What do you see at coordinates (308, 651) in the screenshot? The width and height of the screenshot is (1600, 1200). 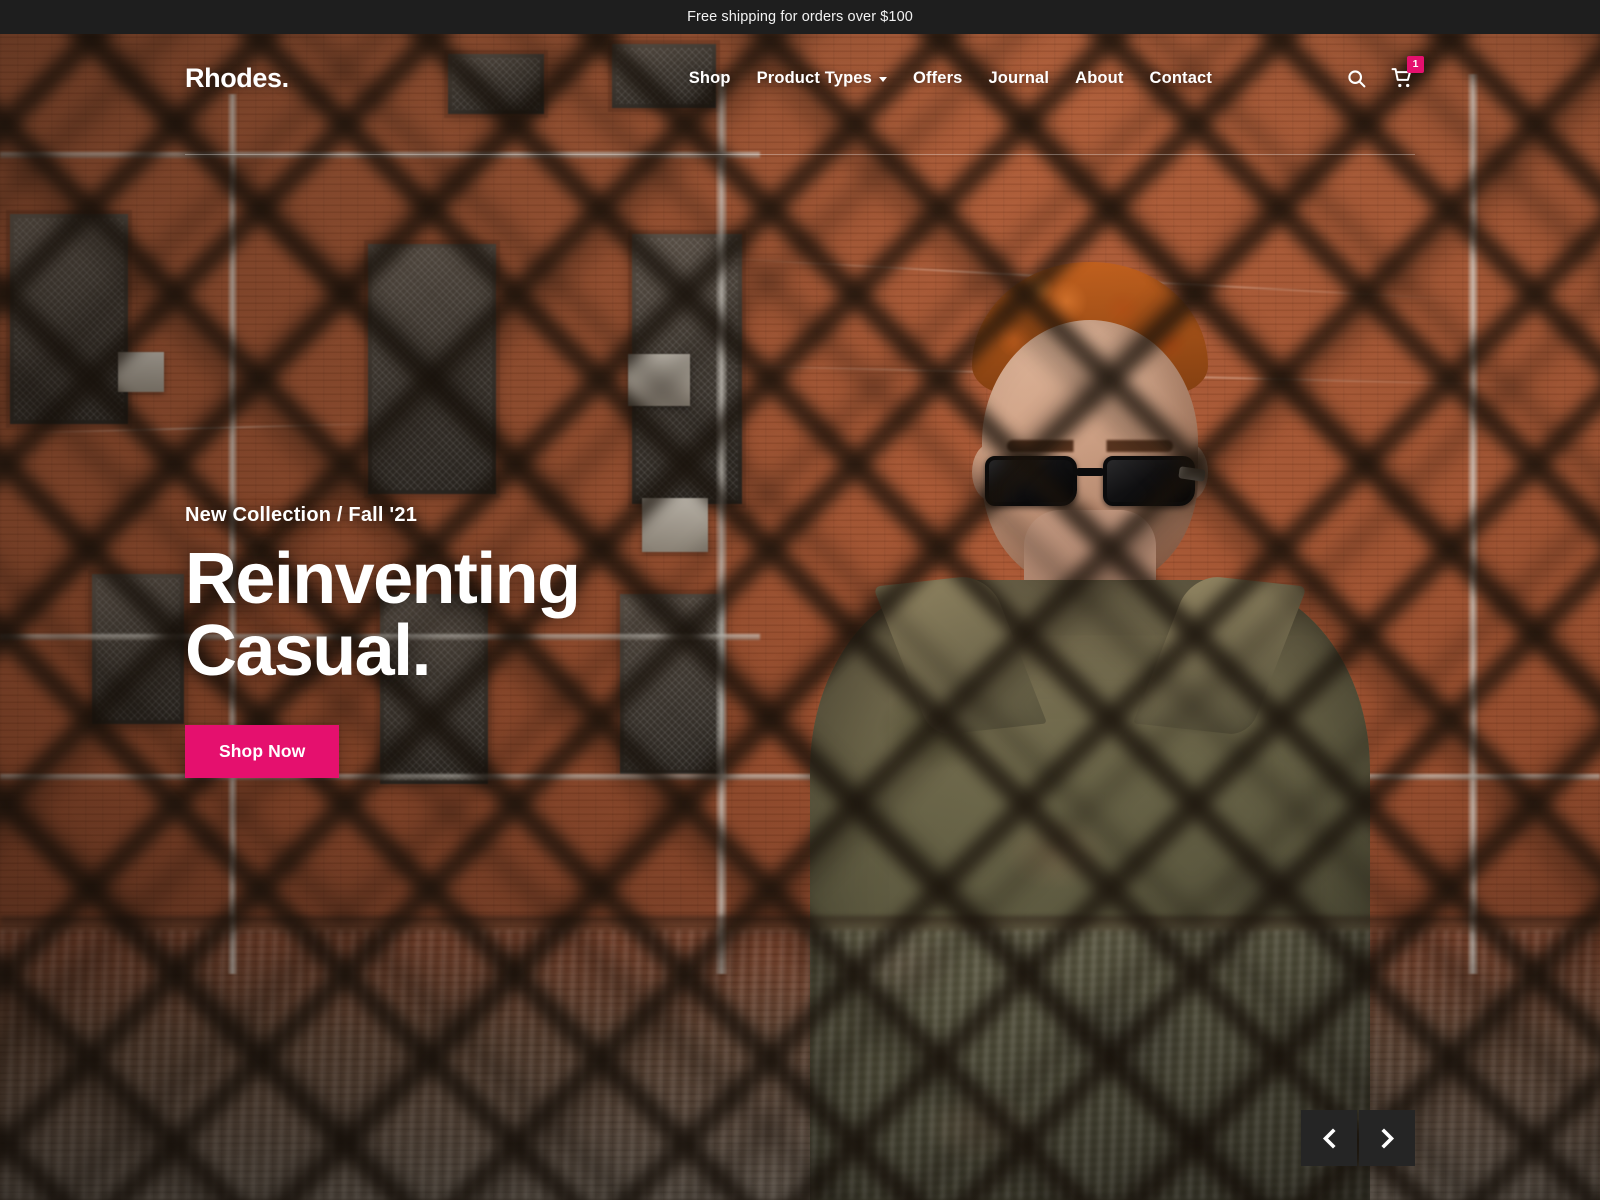 I see `hero-headline-line-2: Casual.` at bounding box center [308, 651].